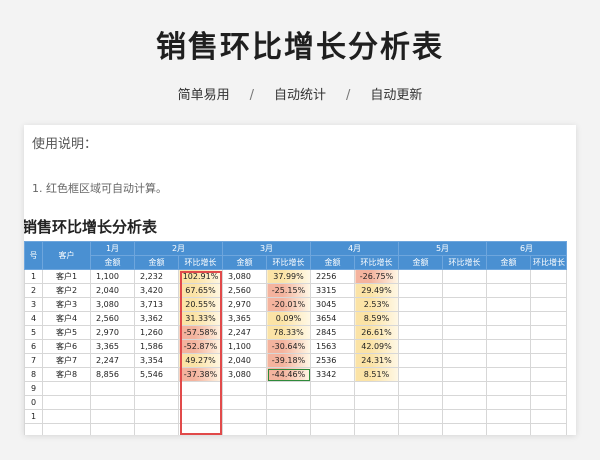 The width and height of the screenshot is (600, 460). What do you see at coordinates (33, 304) in the screenshot?
I see `row-index: 3` at bounding box center [33, 304].